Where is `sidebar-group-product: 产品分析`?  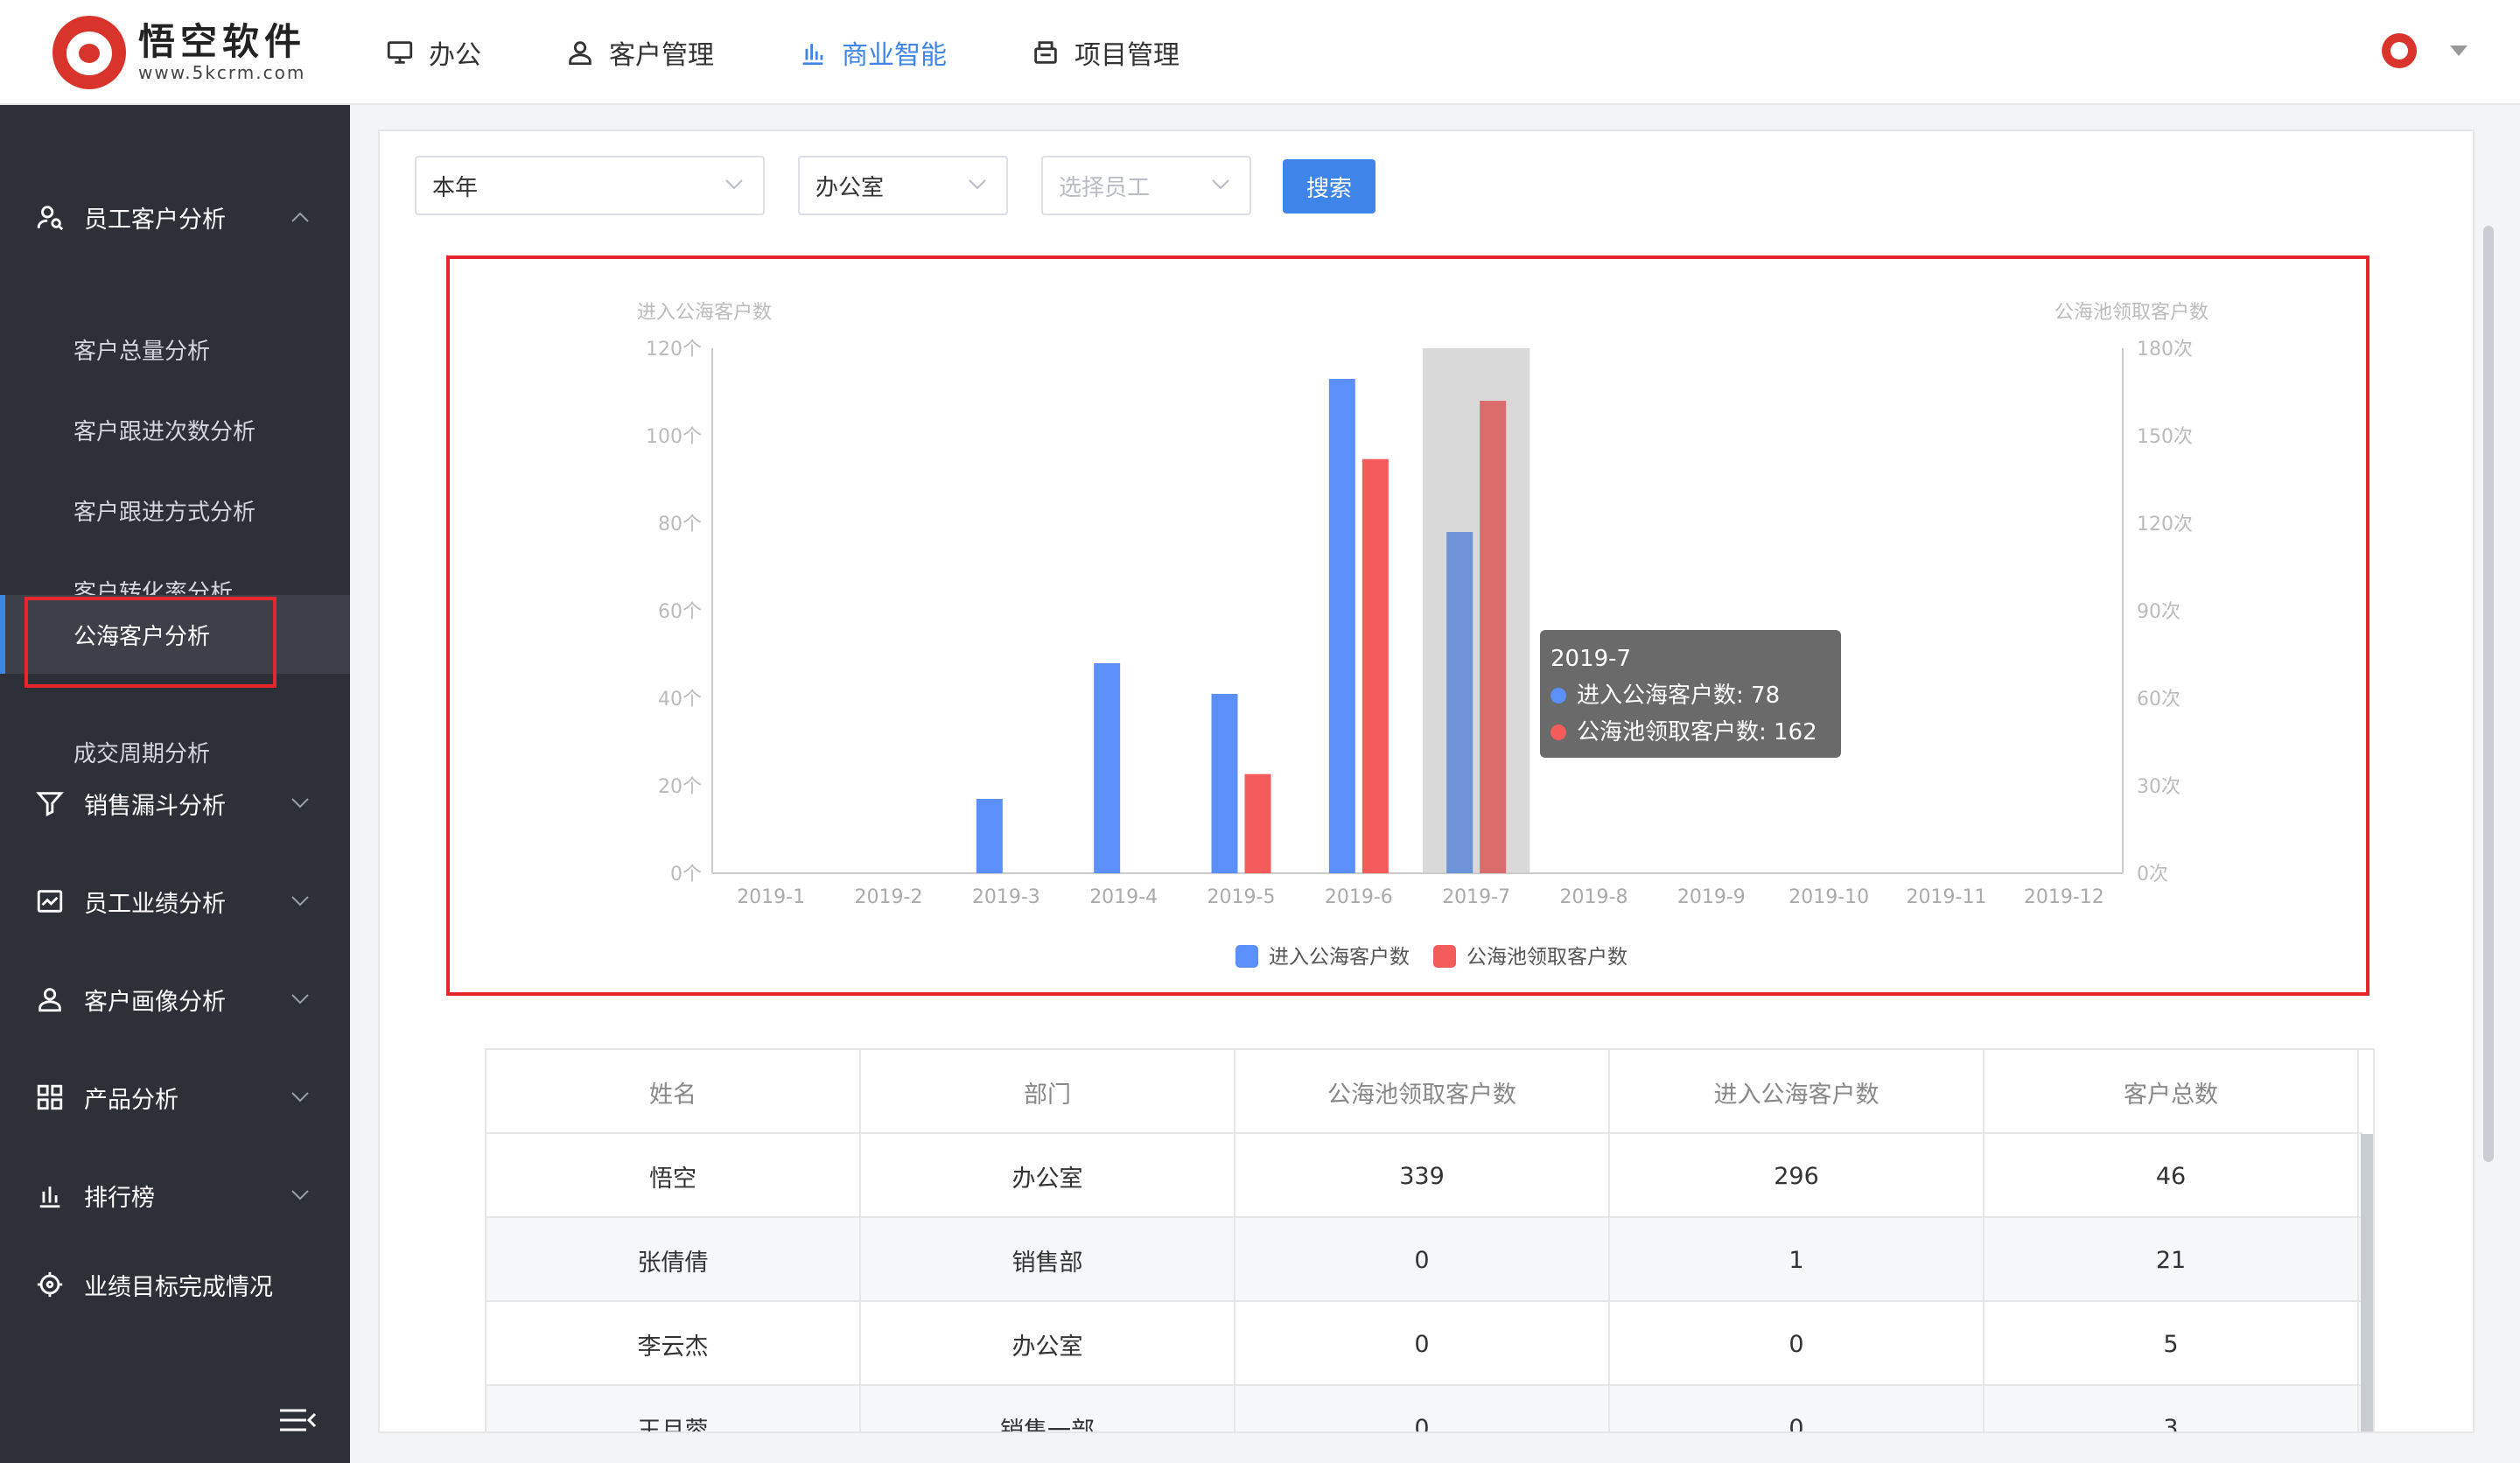
sidebar-group-product: 产品分析 is located at coordinates (175, 1097).